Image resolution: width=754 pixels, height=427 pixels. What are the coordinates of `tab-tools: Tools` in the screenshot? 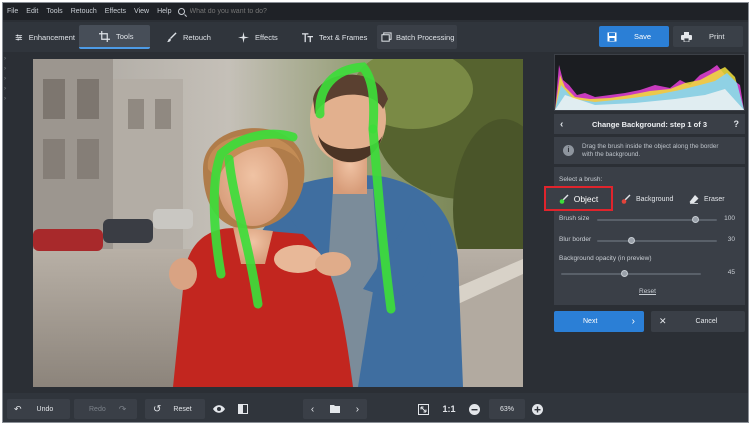 It's located at (114, 37).